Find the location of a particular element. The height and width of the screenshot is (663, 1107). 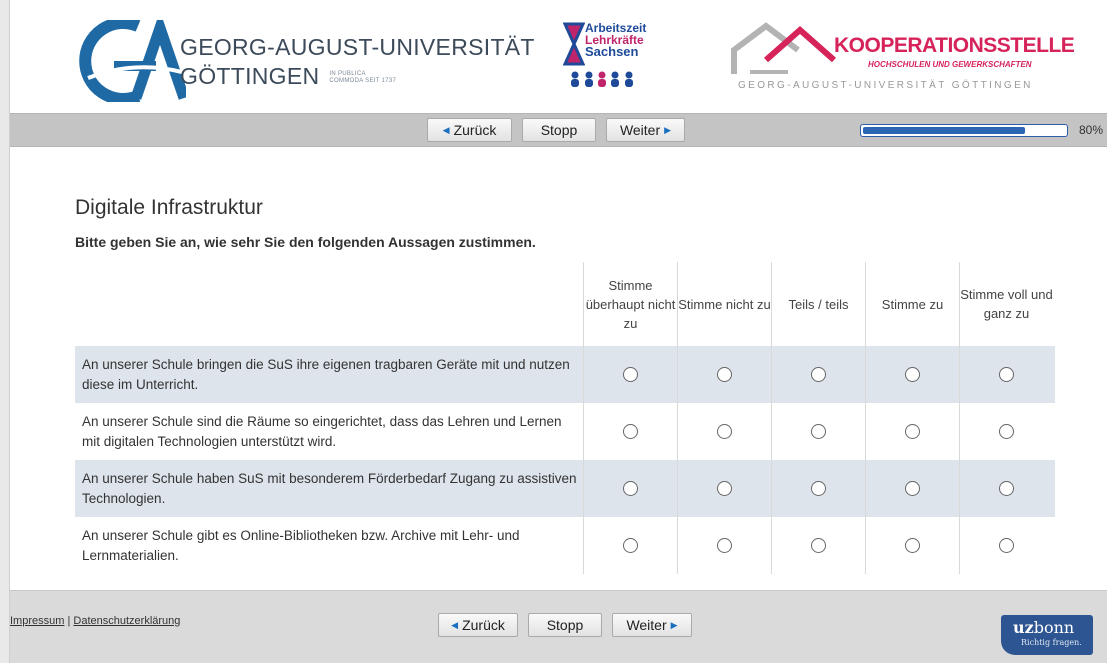

back-button-label: Zurück is located at coordinates (475, 130).